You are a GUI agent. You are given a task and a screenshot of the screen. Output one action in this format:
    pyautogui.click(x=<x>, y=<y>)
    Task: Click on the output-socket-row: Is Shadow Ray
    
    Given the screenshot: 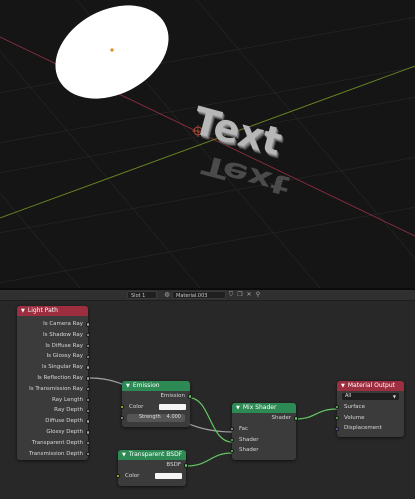 What is the action you would take?
    pyautogui.click(x=54, y=335)
    